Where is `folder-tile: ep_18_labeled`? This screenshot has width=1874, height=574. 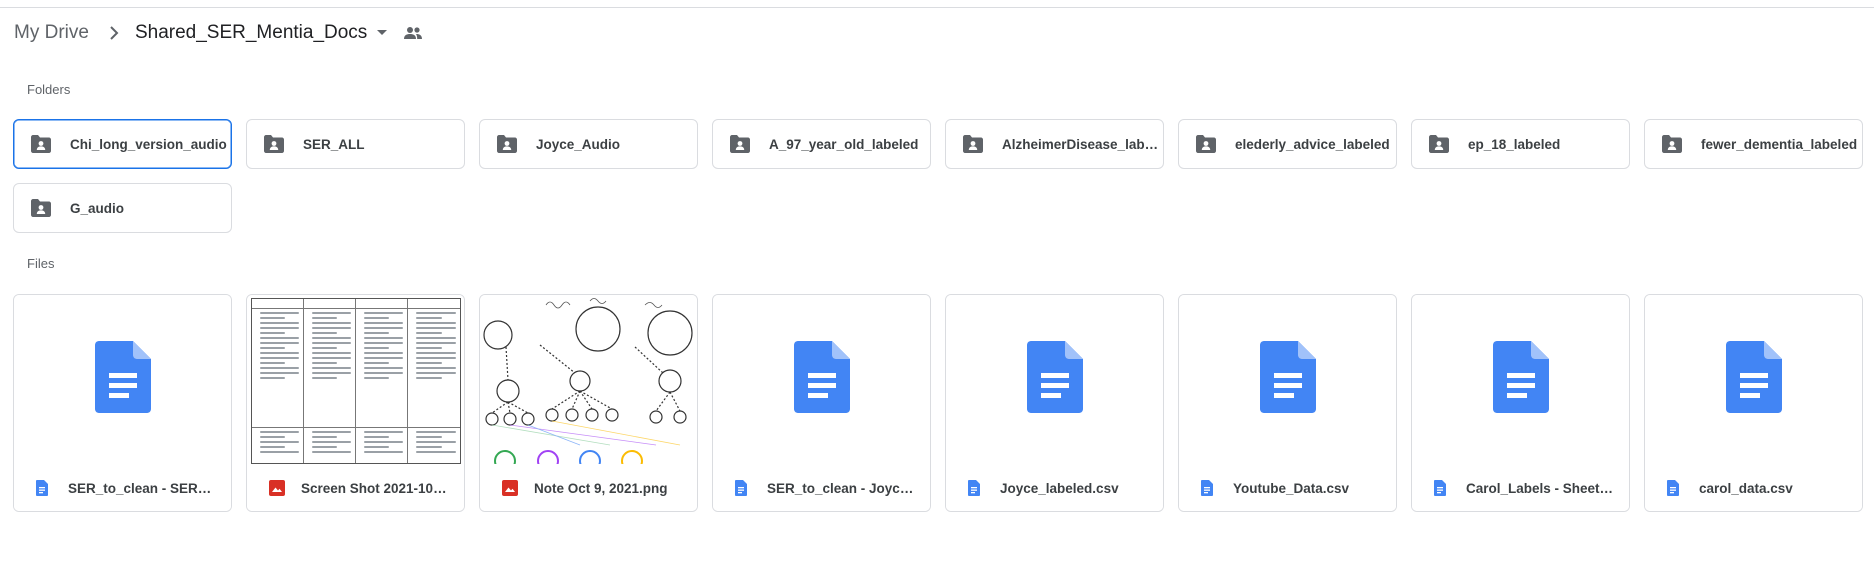 folder-tile: ep_18_labeled is located at coordinates (1520, 144).